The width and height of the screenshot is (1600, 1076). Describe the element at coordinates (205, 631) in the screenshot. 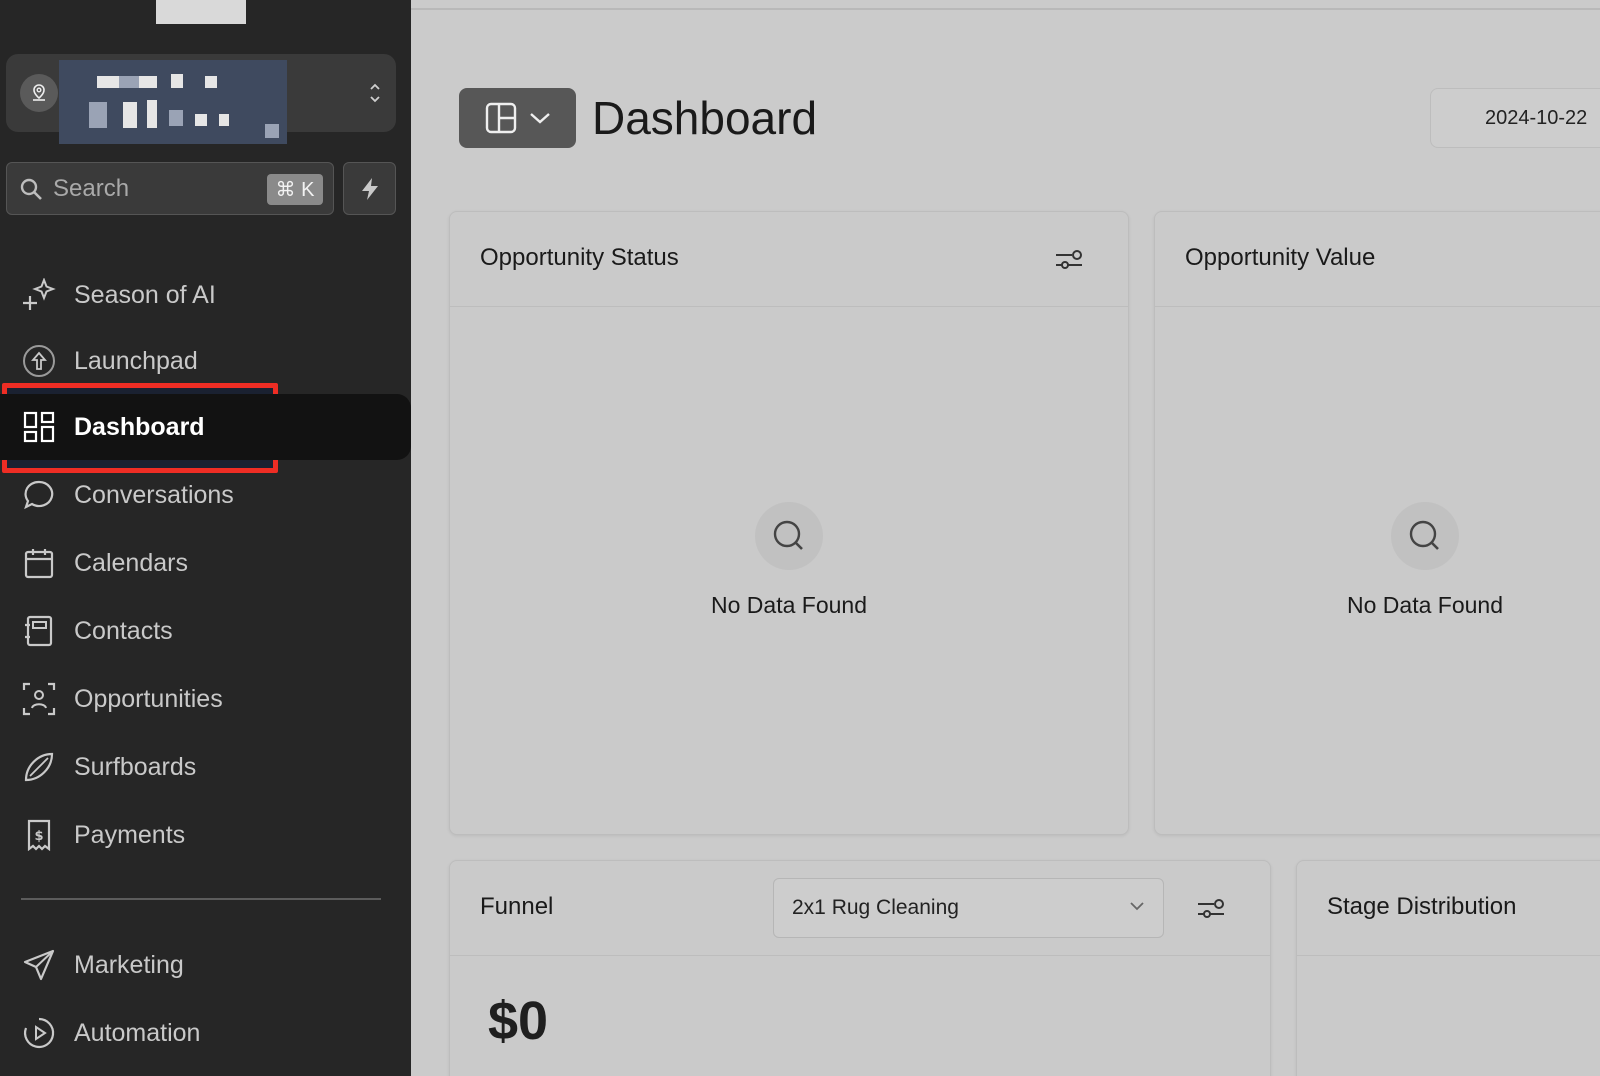

I see `sidebar-item-contacts: Contacts` at that location.